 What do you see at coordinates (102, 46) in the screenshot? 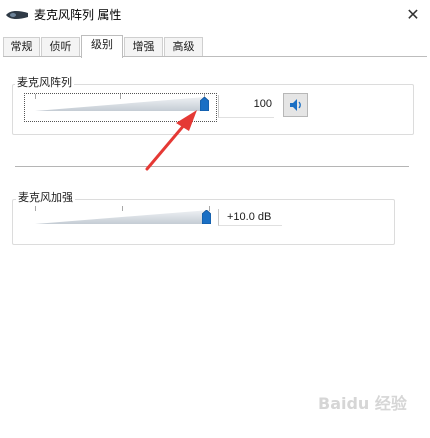
I see `tab-levels: 级别` at bounding box center [102, 46].